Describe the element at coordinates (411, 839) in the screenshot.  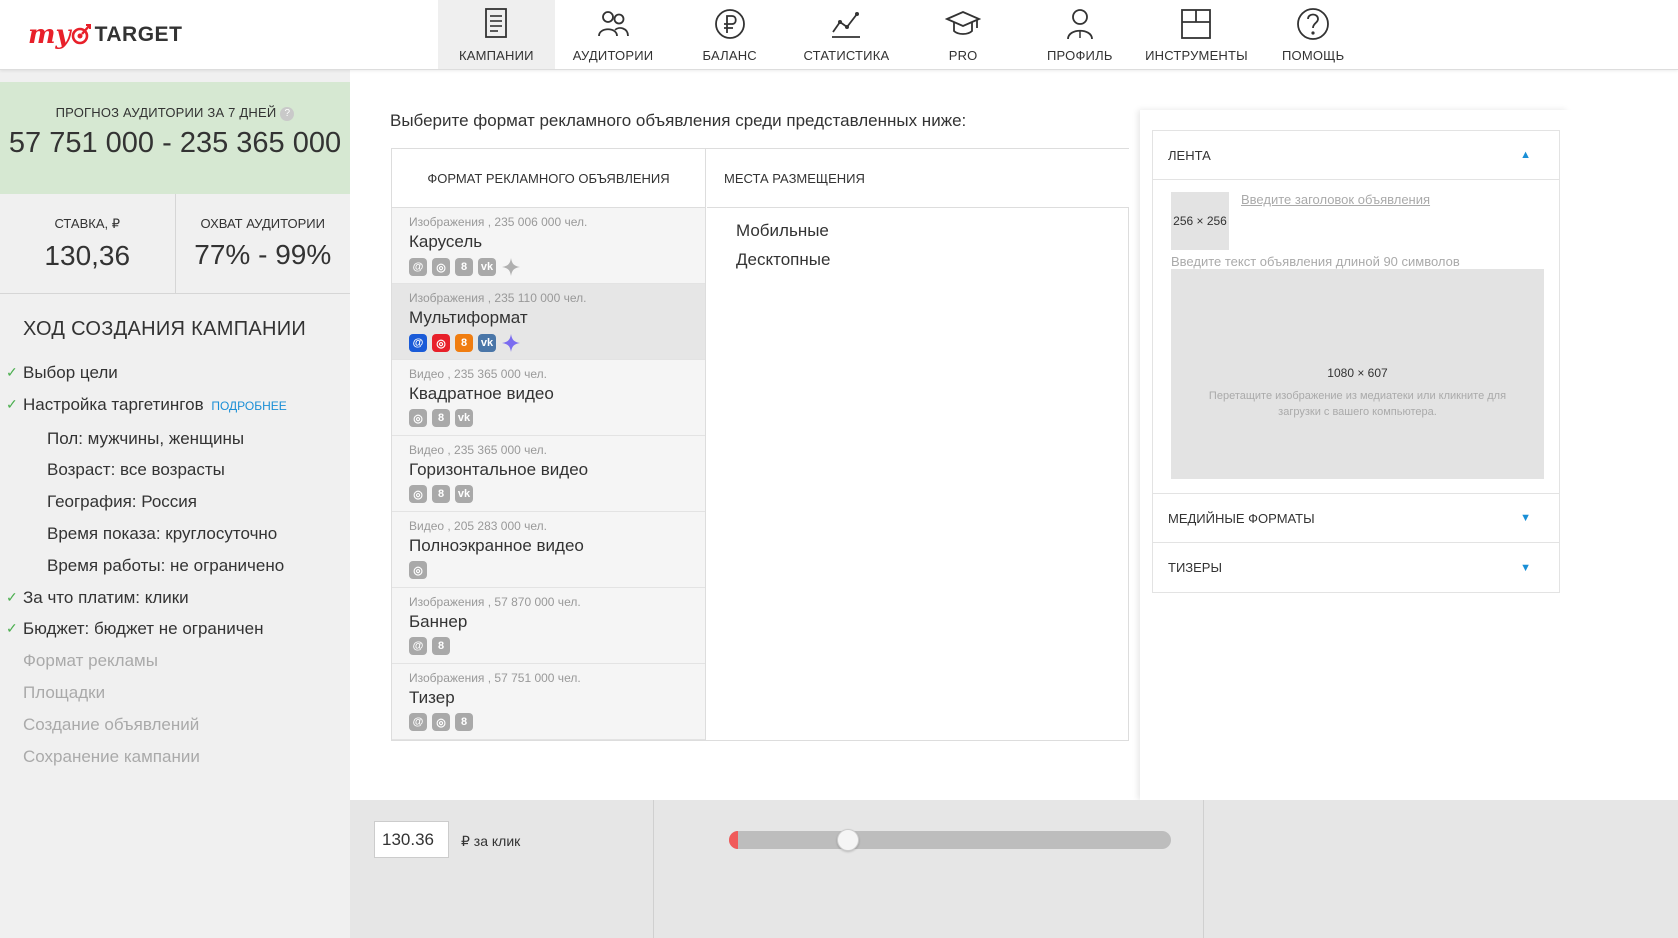
I see `bid-input` at that location.